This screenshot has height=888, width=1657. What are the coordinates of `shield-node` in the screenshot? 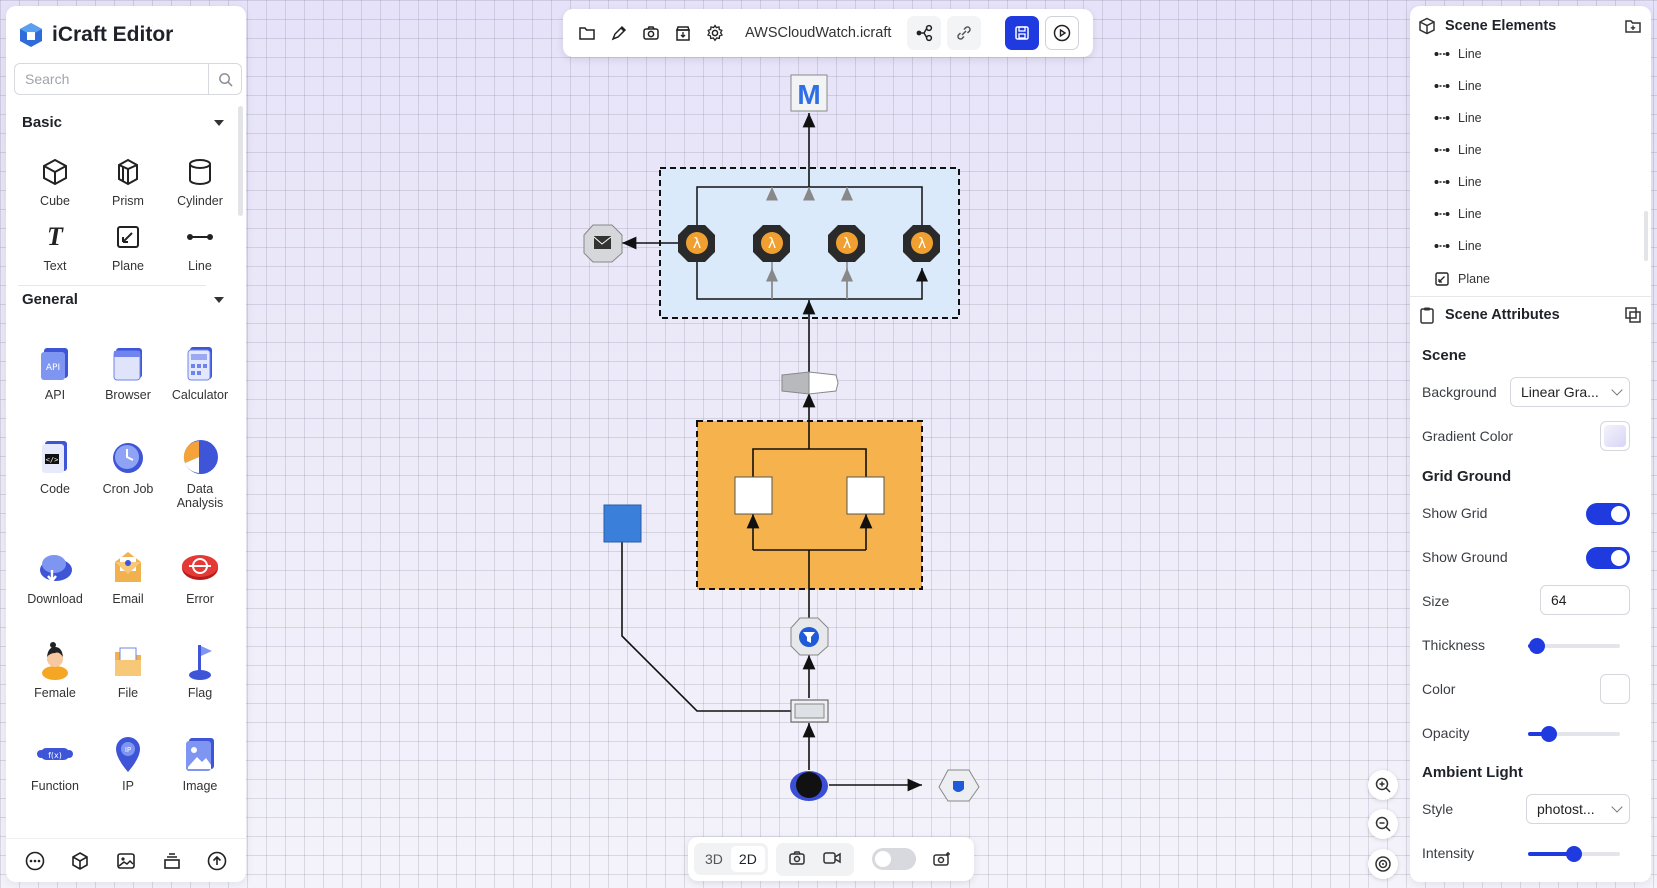 It's located at (959, 785).